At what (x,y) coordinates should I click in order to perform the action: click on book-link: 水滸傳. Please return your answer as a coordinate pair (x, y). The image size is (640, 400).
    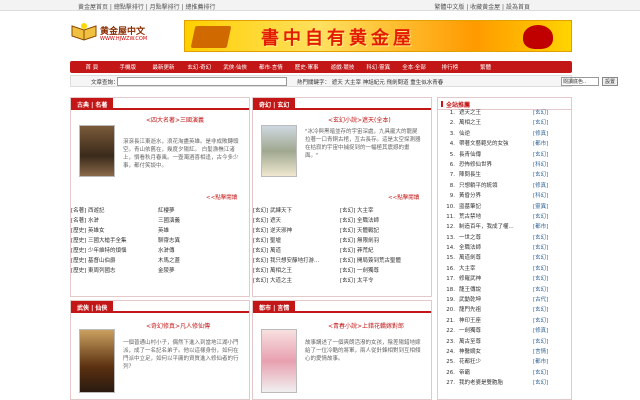
    Looking at the image, I should click on (201, 251).